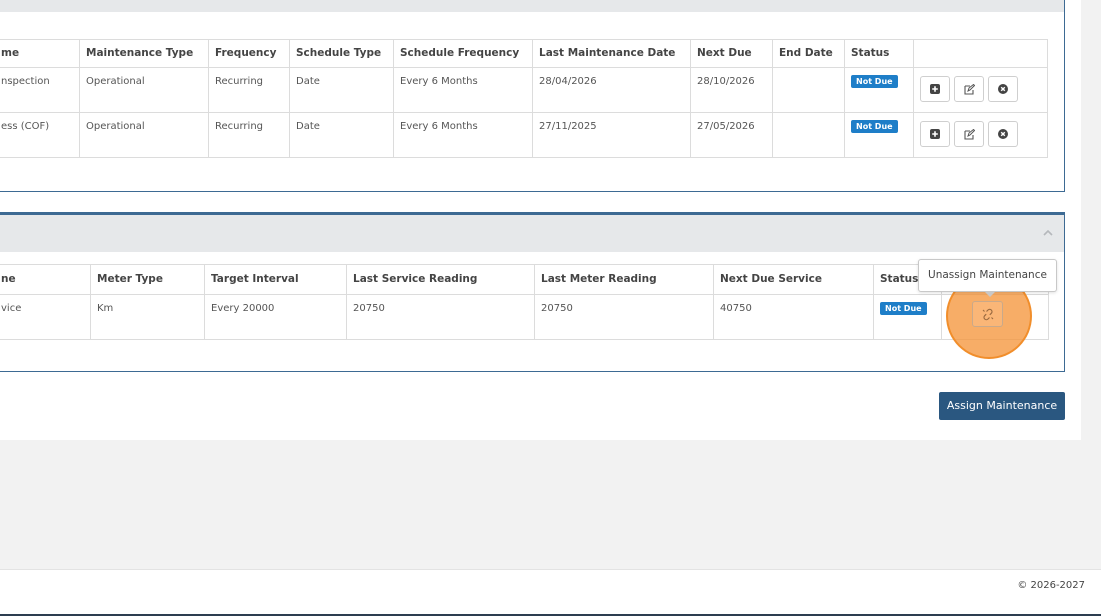 This screenshot has width=1101, height=616. What do you see at coordinates (731, 135) in the screenshot?
I see `cell-next-due: 27/05/2026` at bounding box center [731, 135].